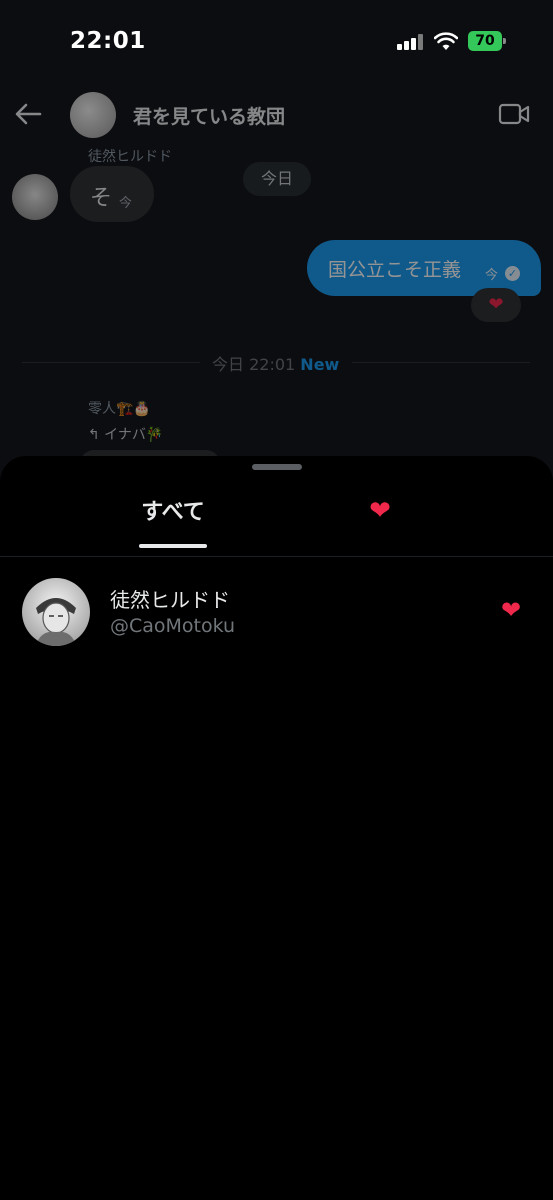  What do you see at coordinates (411, 42) in the screenshot?
I see `cellular-signal-icon` at bounding box center [411, 42].